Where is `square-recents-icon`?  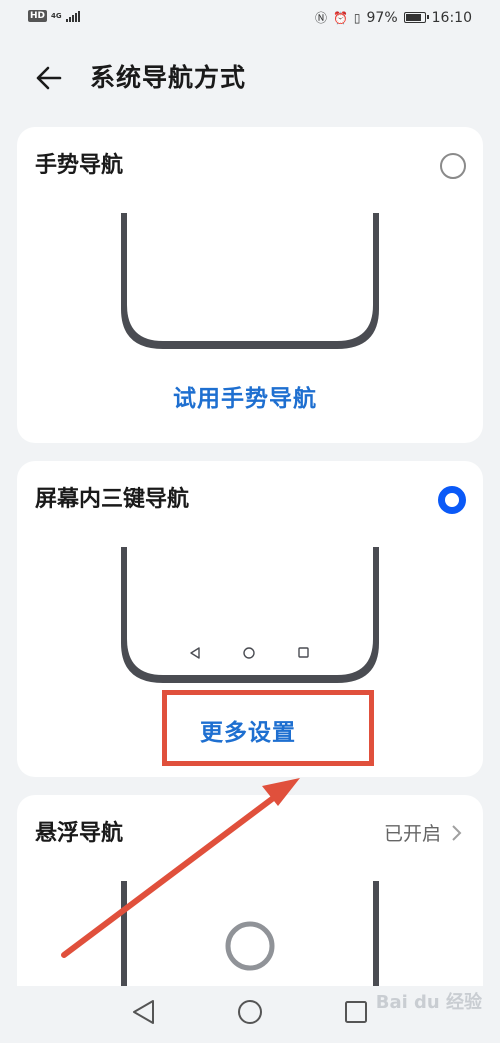
square-recents-icon is located at coordinates (356, 1012).